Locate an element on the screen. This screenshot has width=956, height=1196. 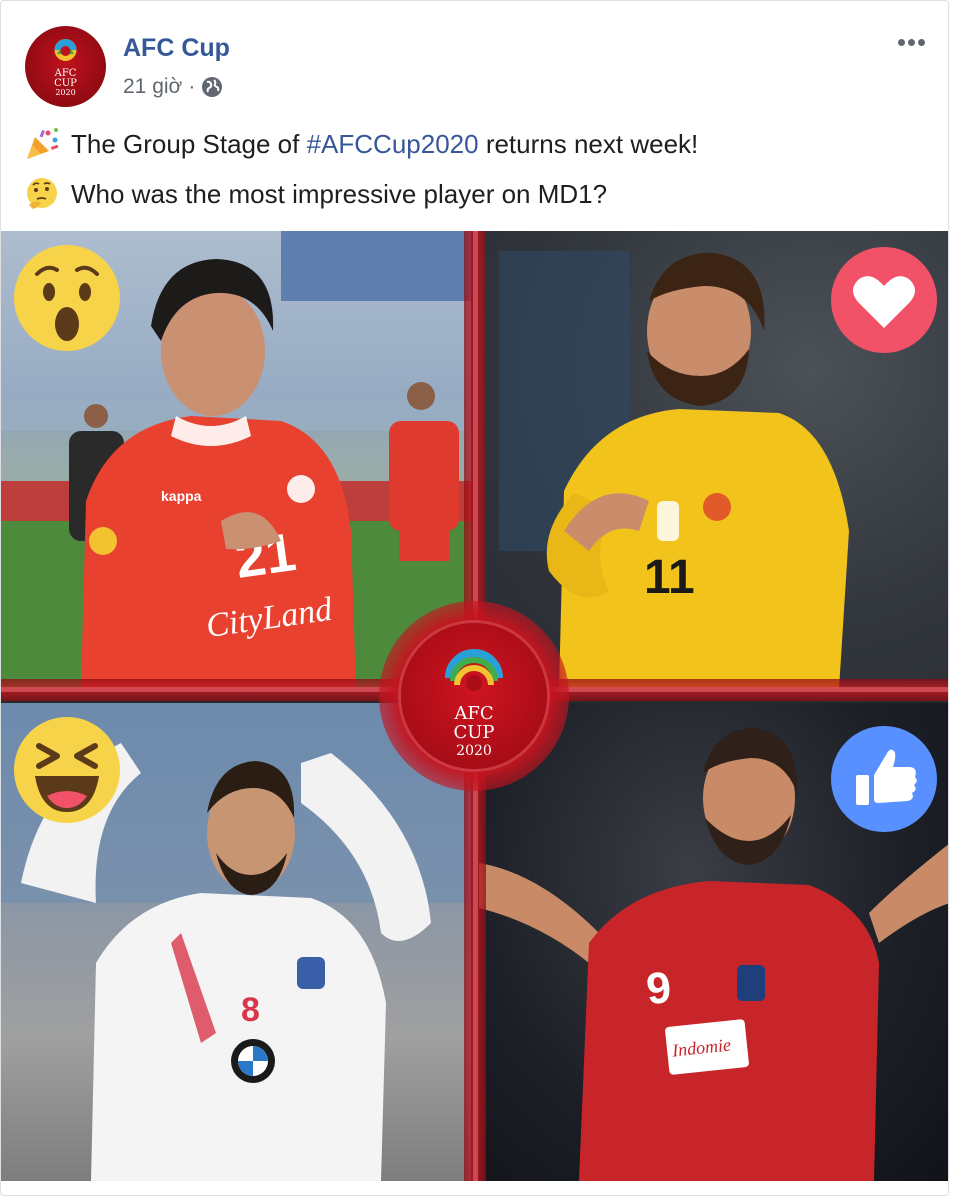
afc-cup-logo-icon: AFC CUP 2020 is located at coordinates (65, 68).